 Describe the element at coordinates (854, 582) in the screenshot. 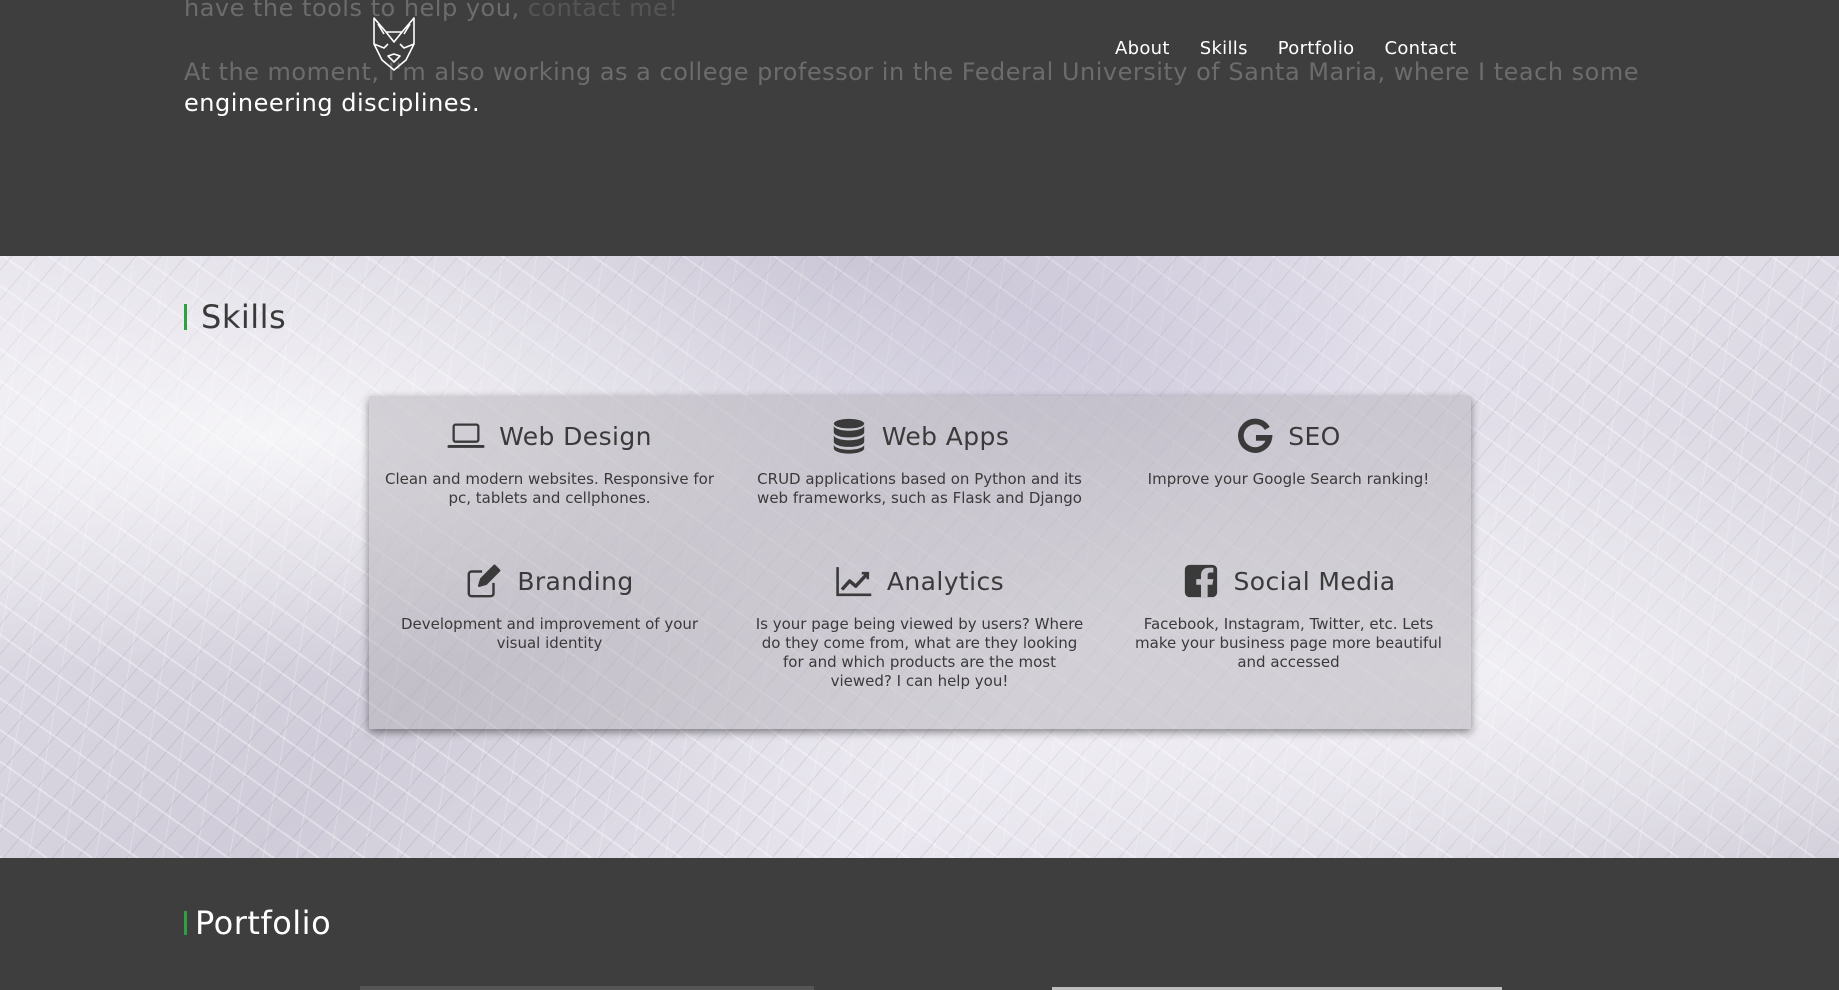

I see `line-chart-icon` at that location.